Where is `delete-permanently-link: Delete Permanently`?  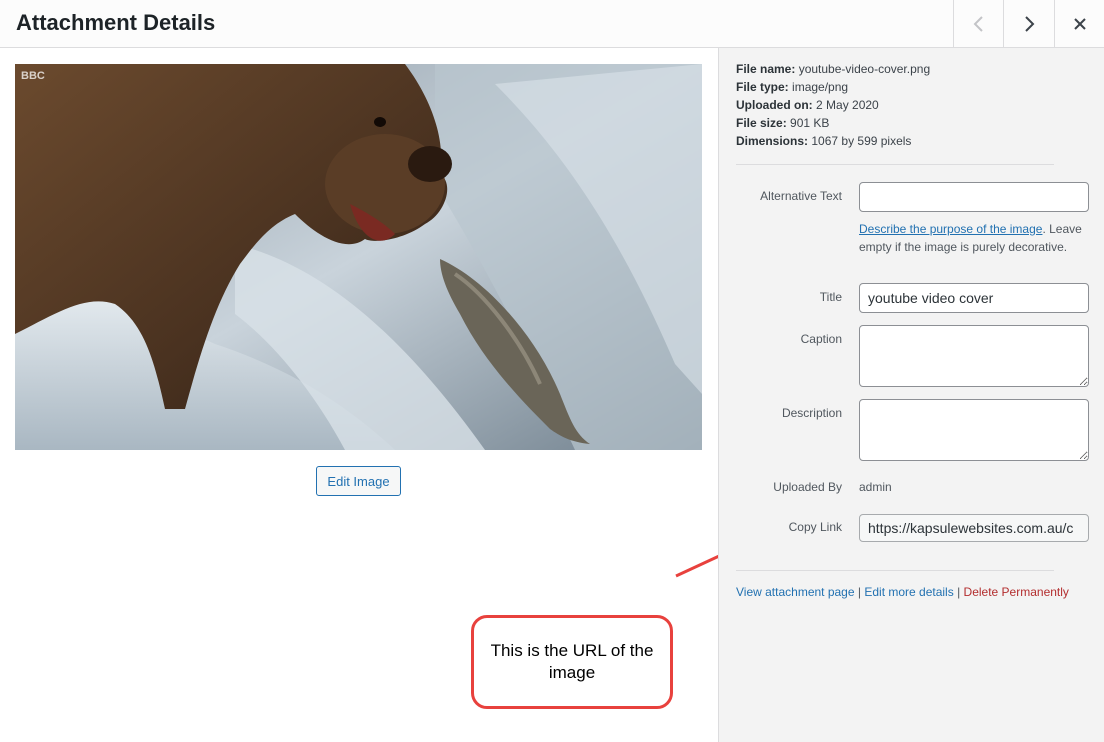 delete-permanently-link: Delete Permanently is located at coordinates (1016, 592).